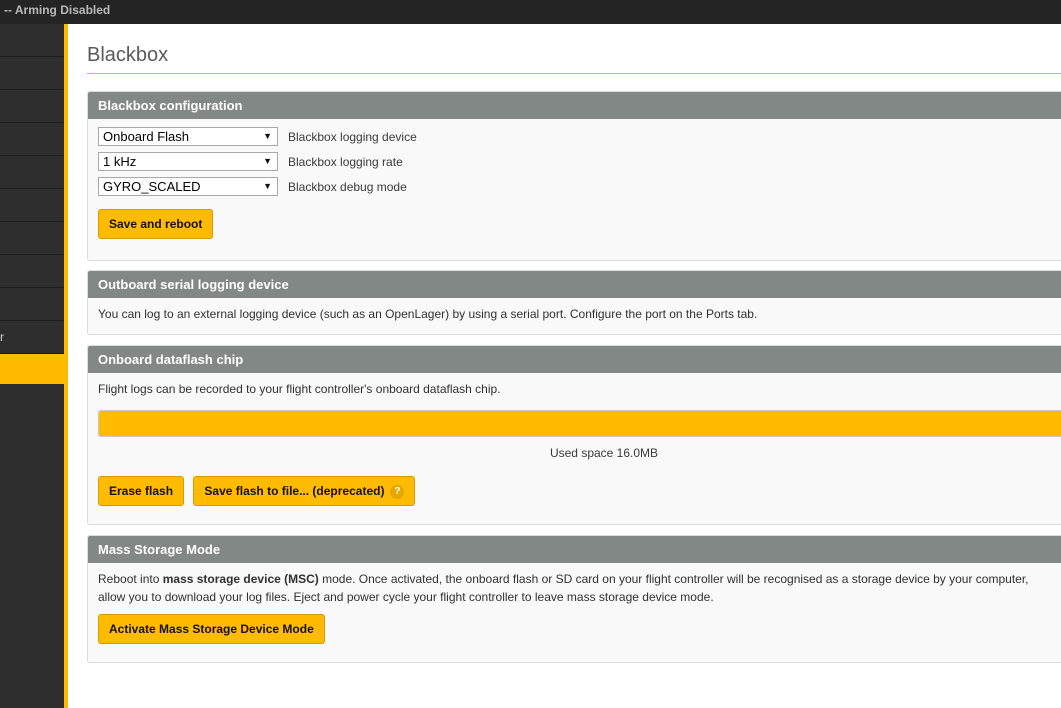  I want to click on debug-mode-select: GYRO_SCALED ▼, so click(188, 186).